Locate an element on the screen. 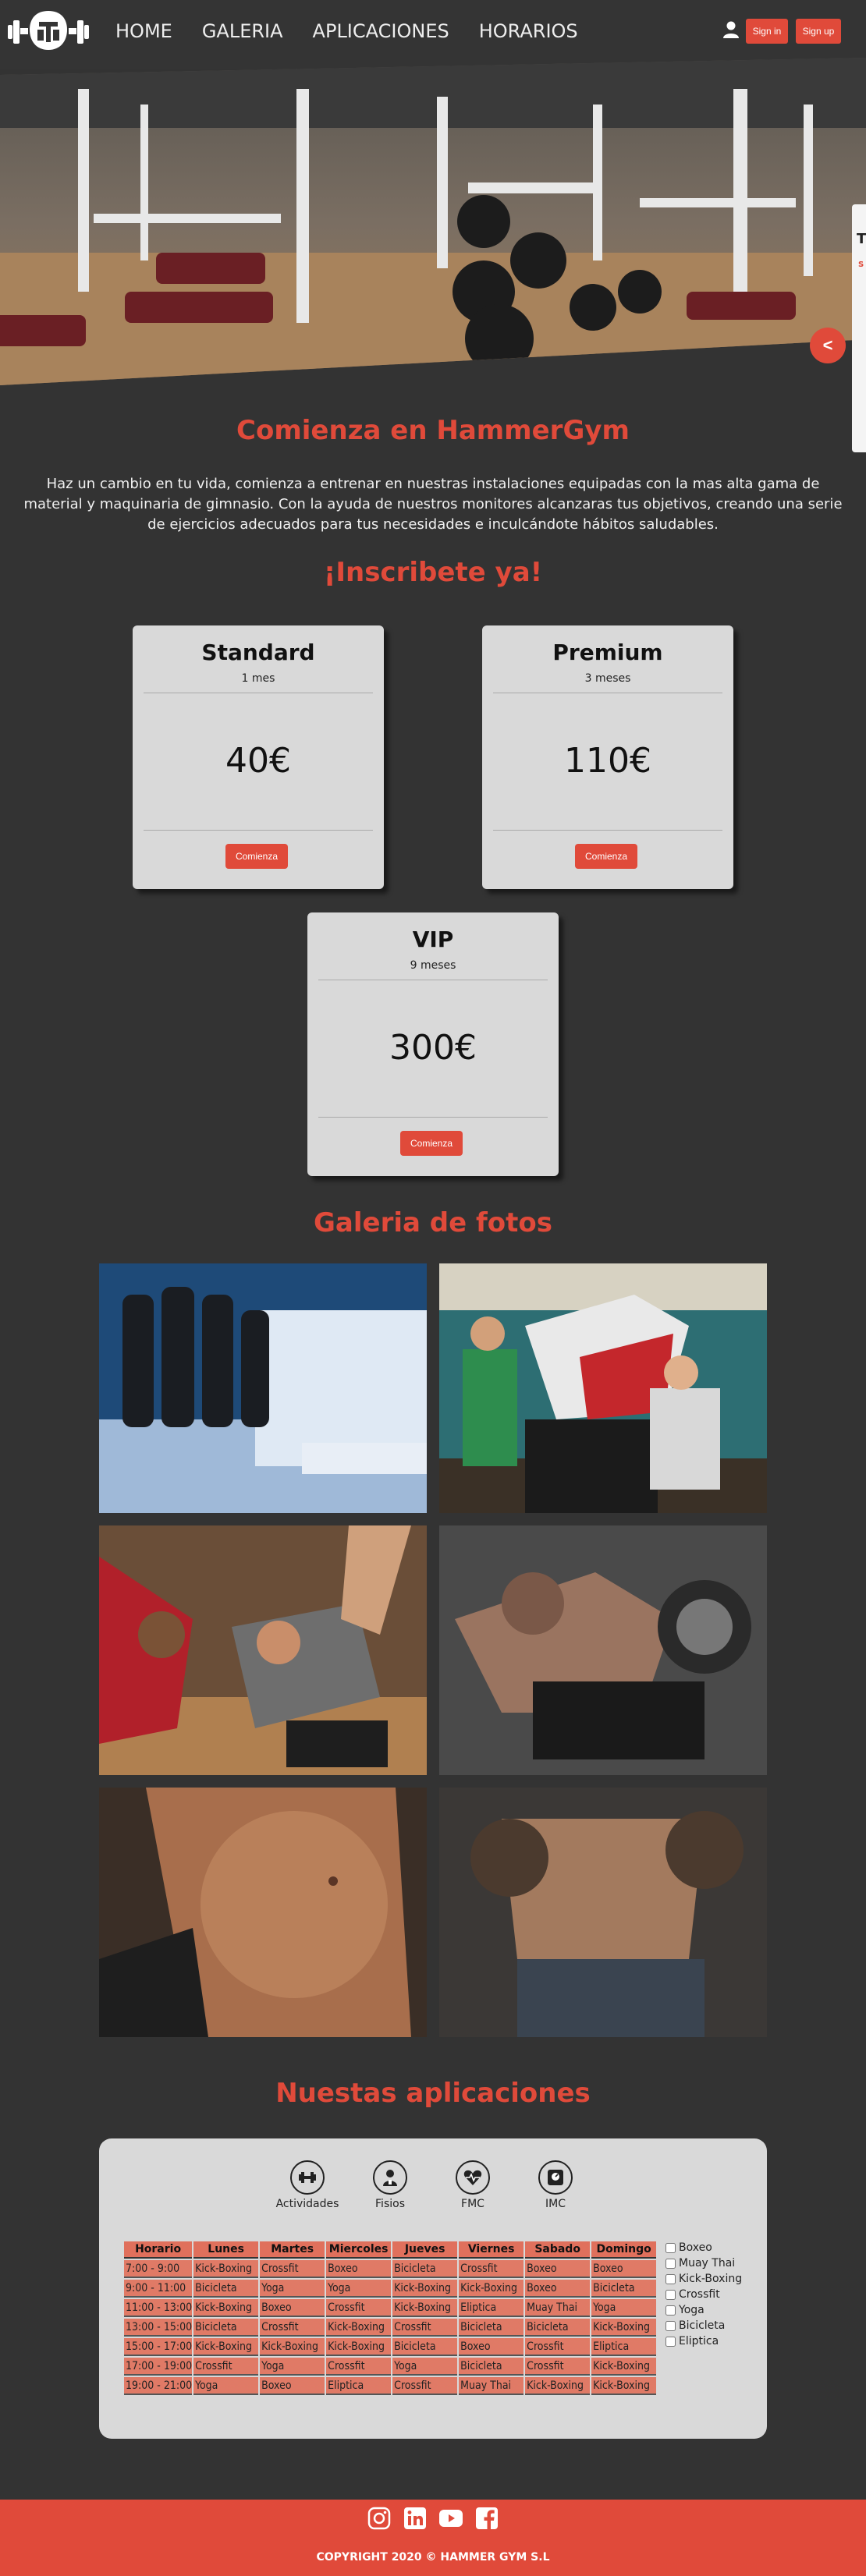  gallery-photo-class-training is located at coordinates (603, 1388).